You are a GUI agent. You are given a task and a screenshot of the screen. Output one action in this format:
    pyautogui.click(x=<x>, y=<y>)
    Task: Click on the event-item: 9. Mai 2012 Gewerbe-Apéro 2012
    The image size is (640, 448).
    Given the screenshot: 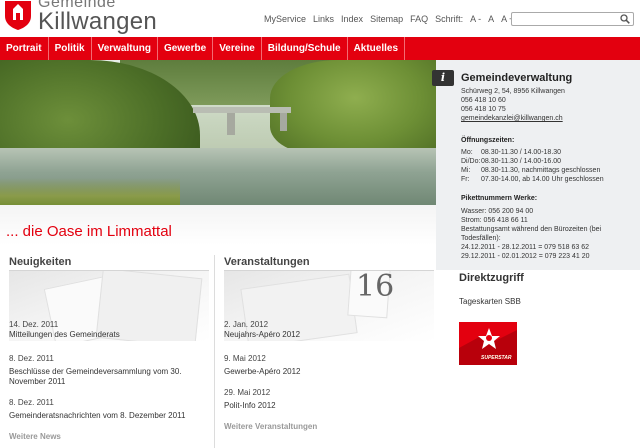 What is the action you would take?
    pyautogui.click(x=262, y=365)
    